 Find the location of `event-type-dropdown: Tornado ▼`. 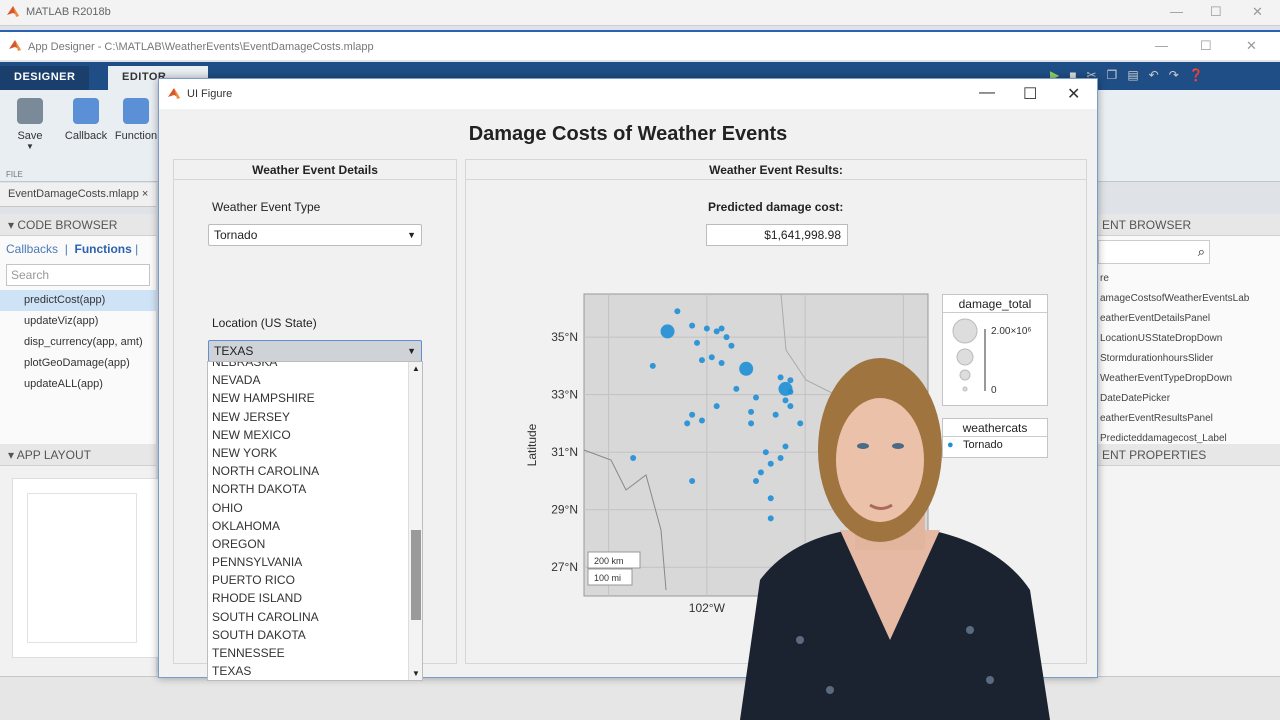

event-type-dropdown: Tornado ▼ is located at coordinates (315, 235).